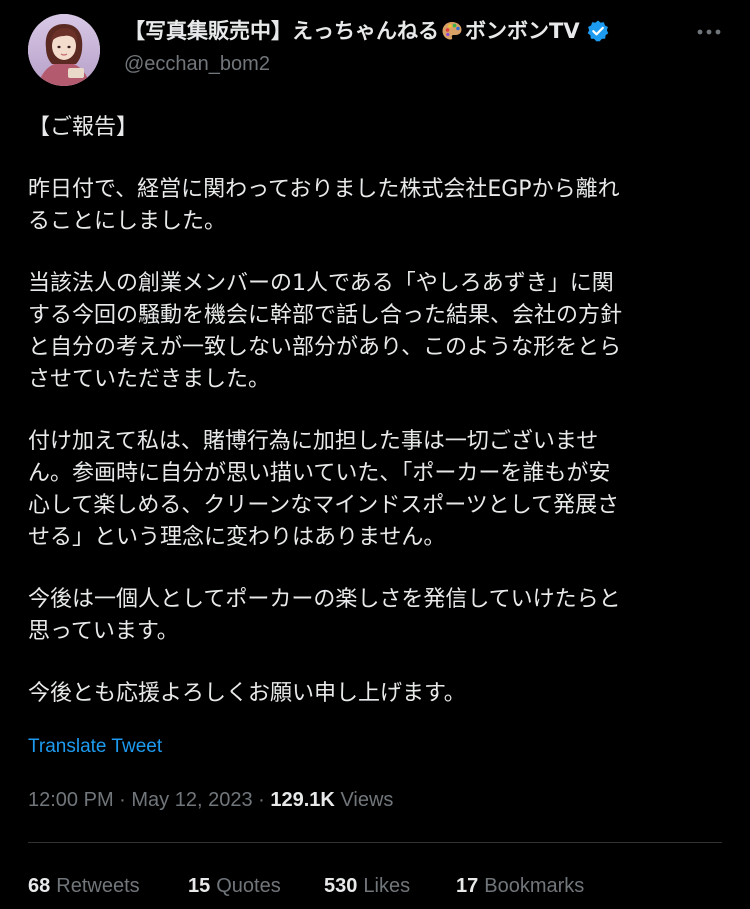  I want to click on views-count: 129.1K, so click(302, 800).